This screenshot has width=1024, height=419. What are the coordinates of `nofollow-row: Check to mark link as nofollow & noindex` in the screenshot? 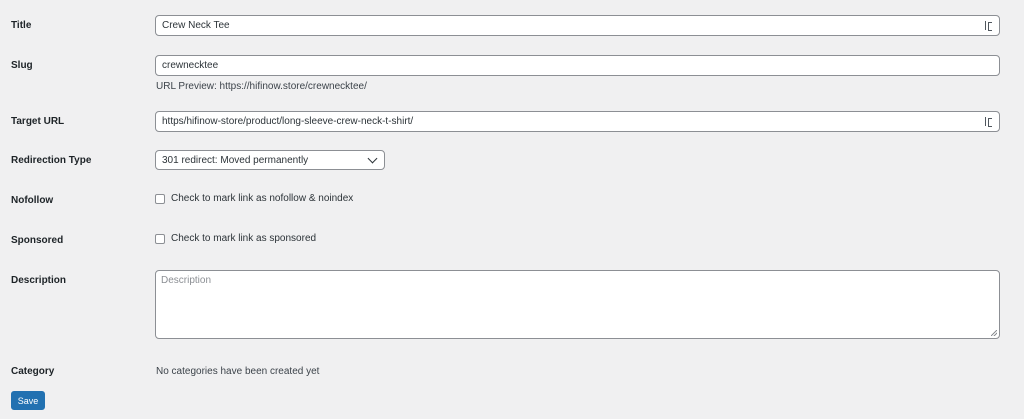 It's located at (254, 198).